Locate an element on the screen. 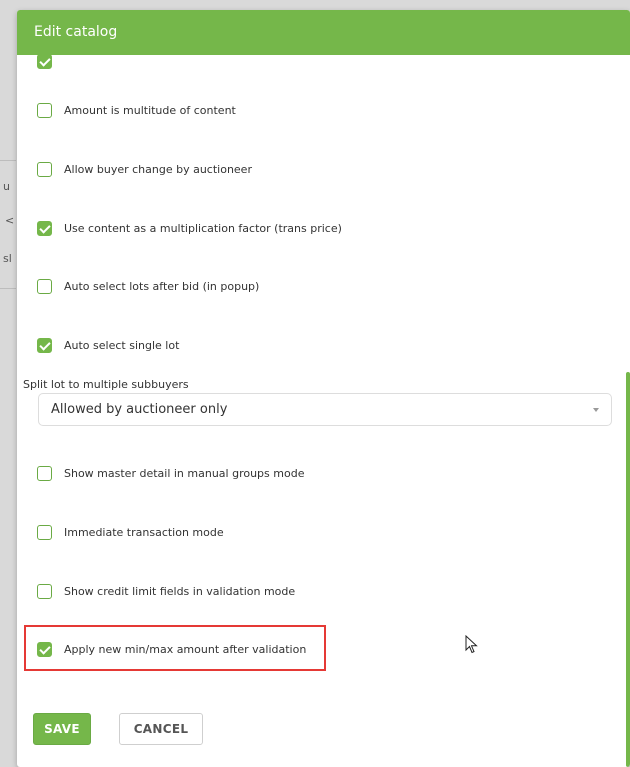  split-lot-select: Allowed by auctioneer only is located at coordinates (325, 409).